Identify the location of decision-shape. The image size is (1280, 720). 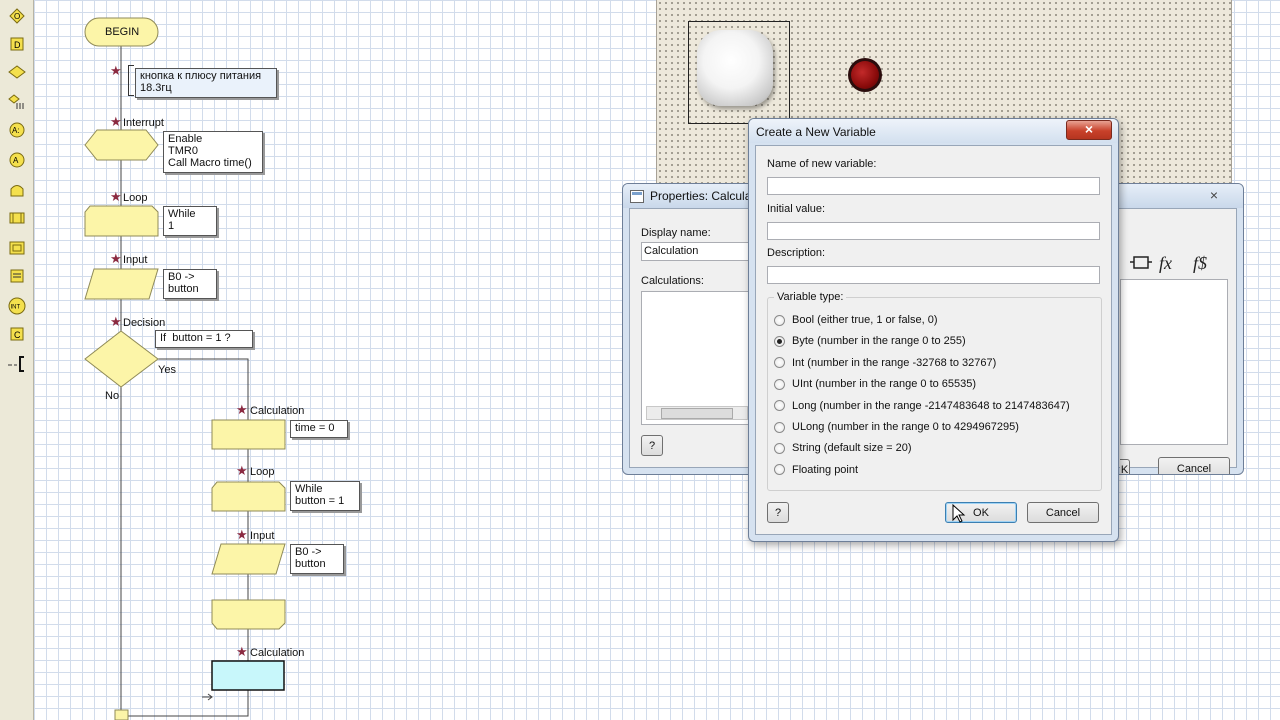
(121, 359).